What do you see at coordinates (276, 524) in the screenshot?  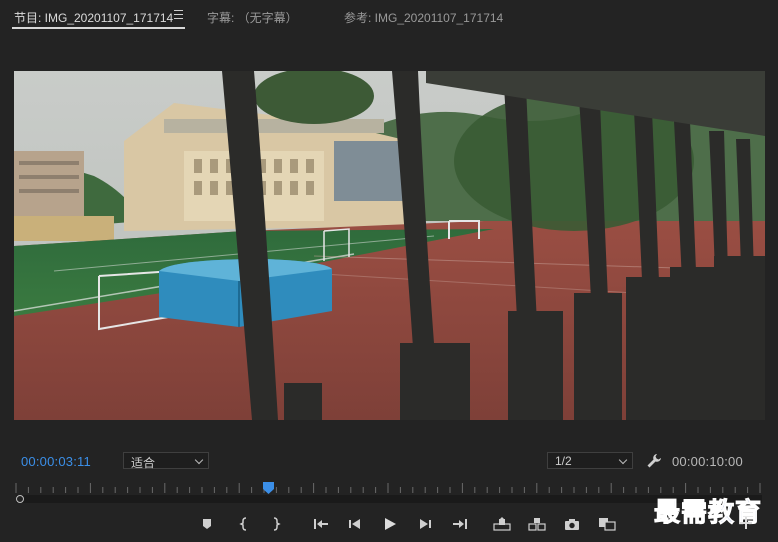 I see `mark-out-icon` at bounding box center [276, 524].